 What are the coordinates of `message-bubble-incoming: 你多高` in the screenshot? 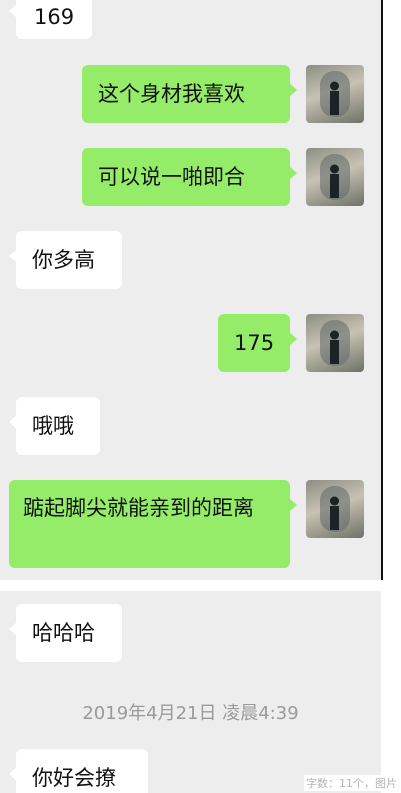 It's located at (65, 260).